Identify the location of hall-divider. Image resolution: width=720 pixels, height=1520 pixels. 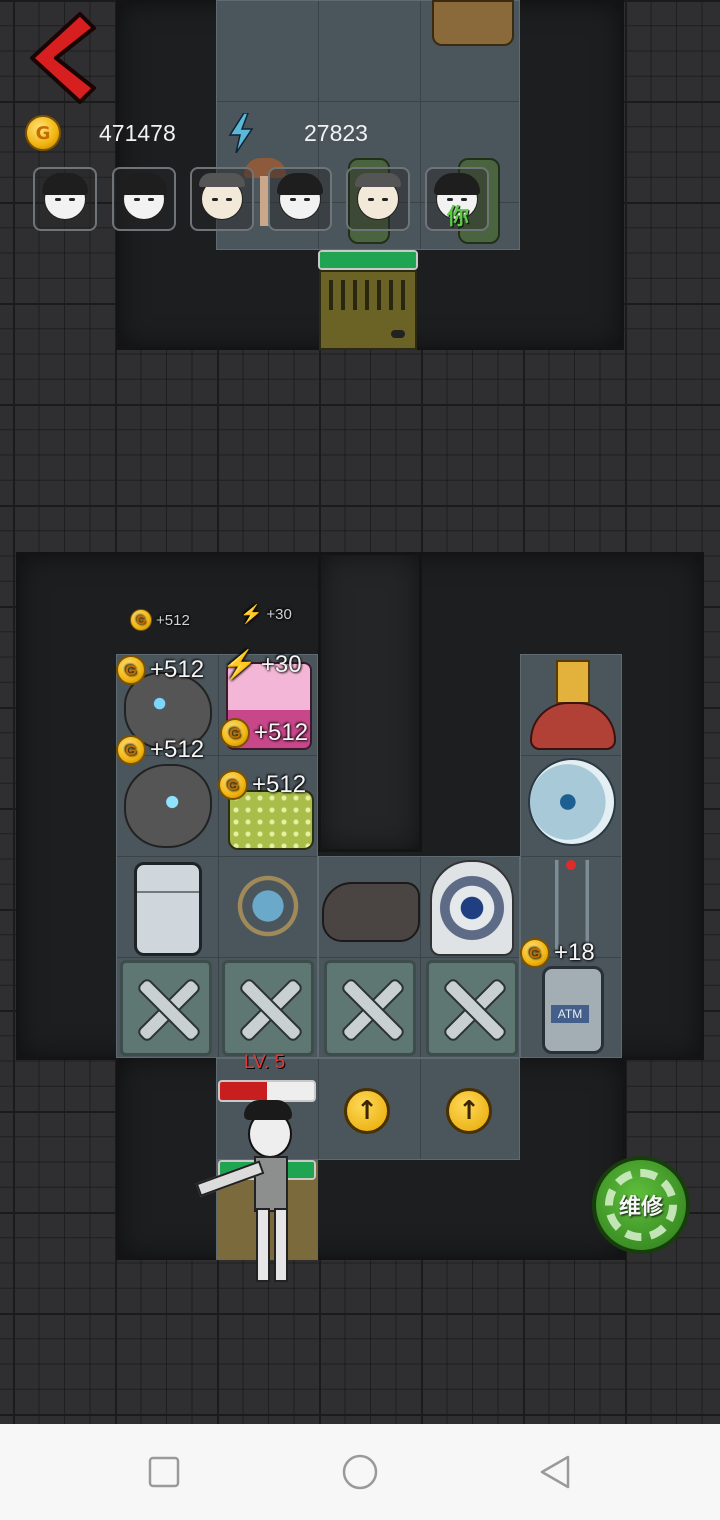
(370, 702).